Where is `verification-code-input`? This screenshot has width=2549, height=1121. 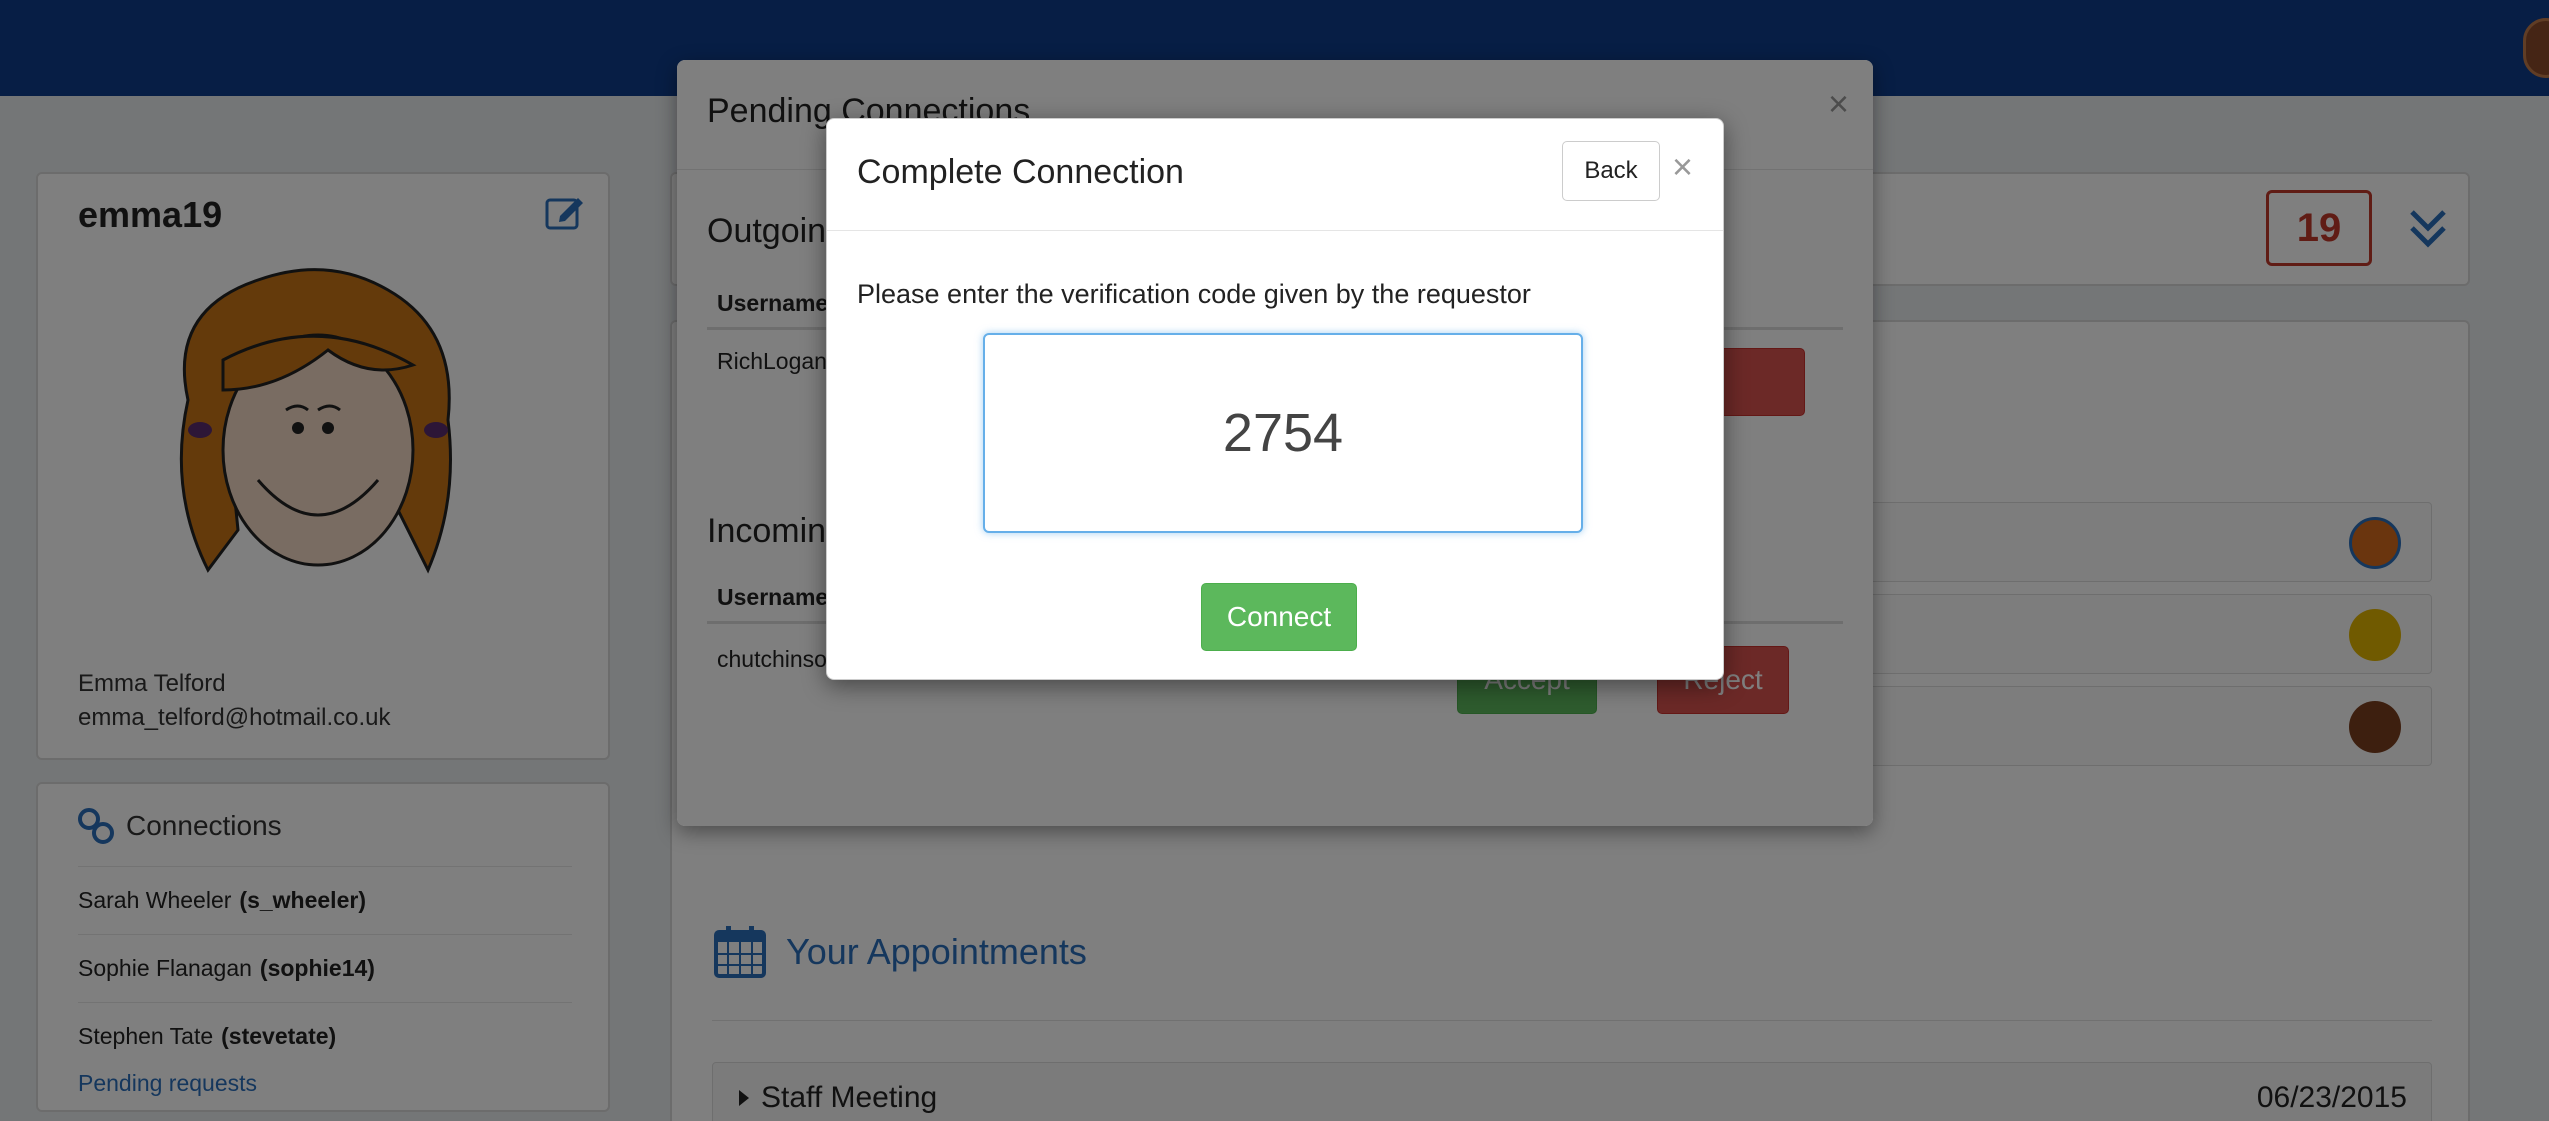 verification-code-input is located at coordinates (1283, 433).